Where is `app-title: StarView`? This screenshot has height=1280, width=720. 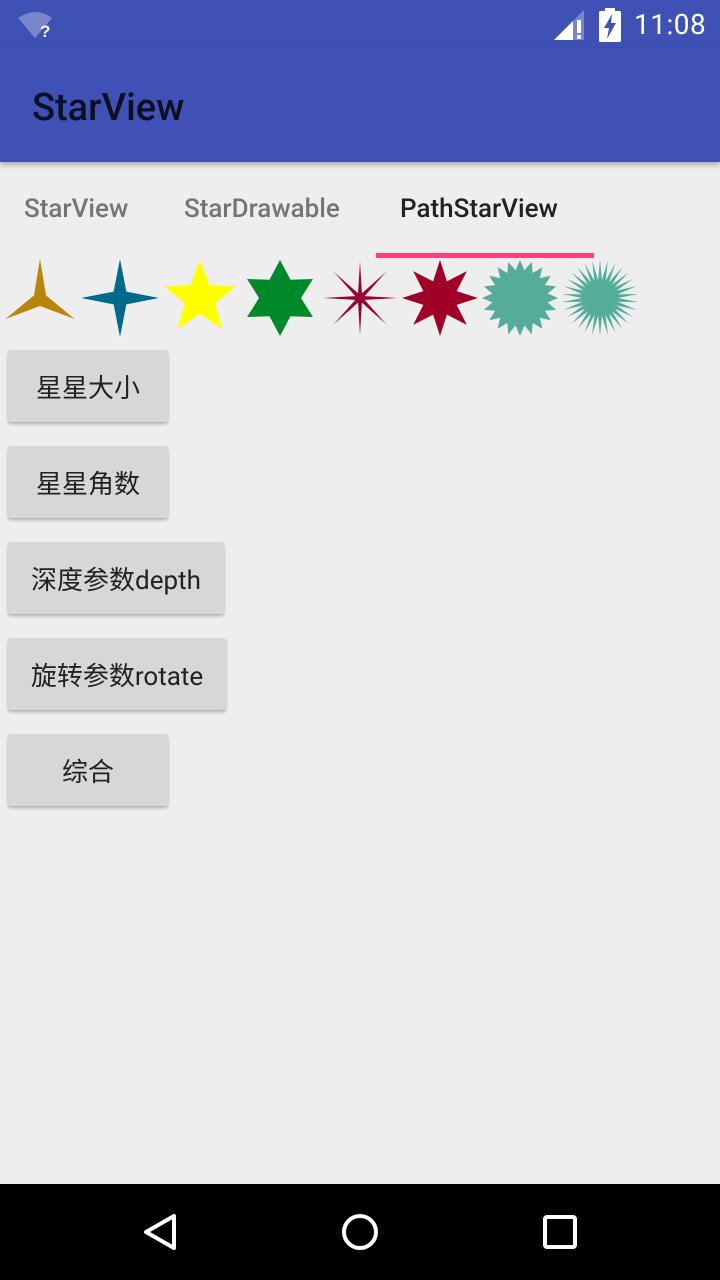 app-title: StarView is located at coordinates (108, 108).